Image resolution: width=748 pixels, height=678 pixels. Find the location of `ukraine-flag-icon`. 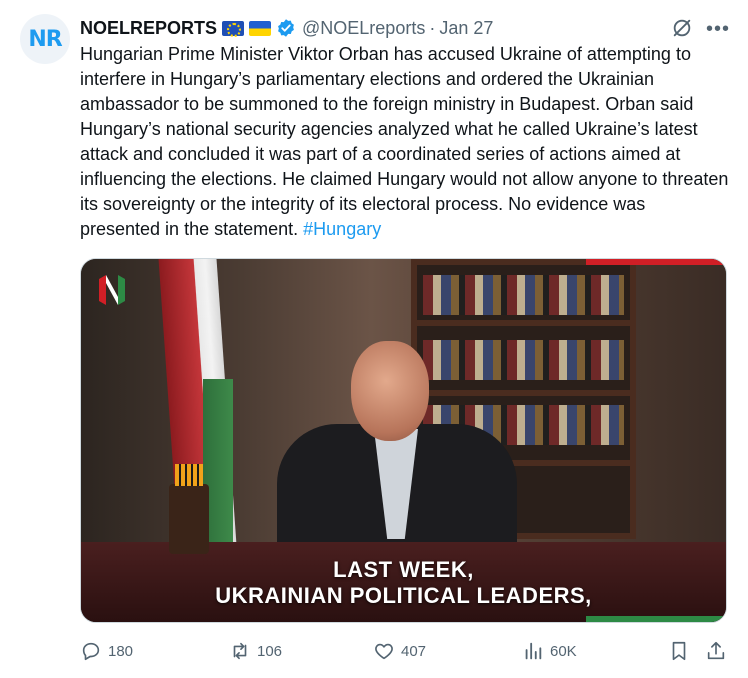

ukraine-flag-icon is located at coordinates (260, 28).